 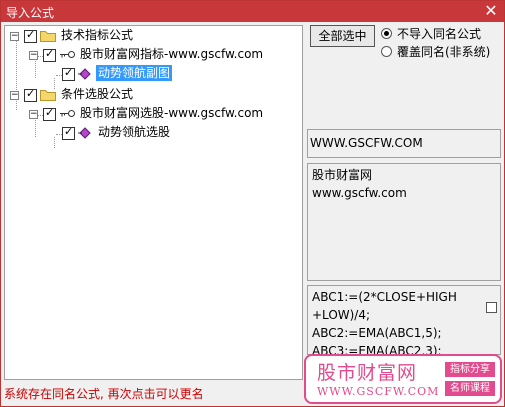 I want to click on select-all-button: 全部选中, so click(x=342, y=36).